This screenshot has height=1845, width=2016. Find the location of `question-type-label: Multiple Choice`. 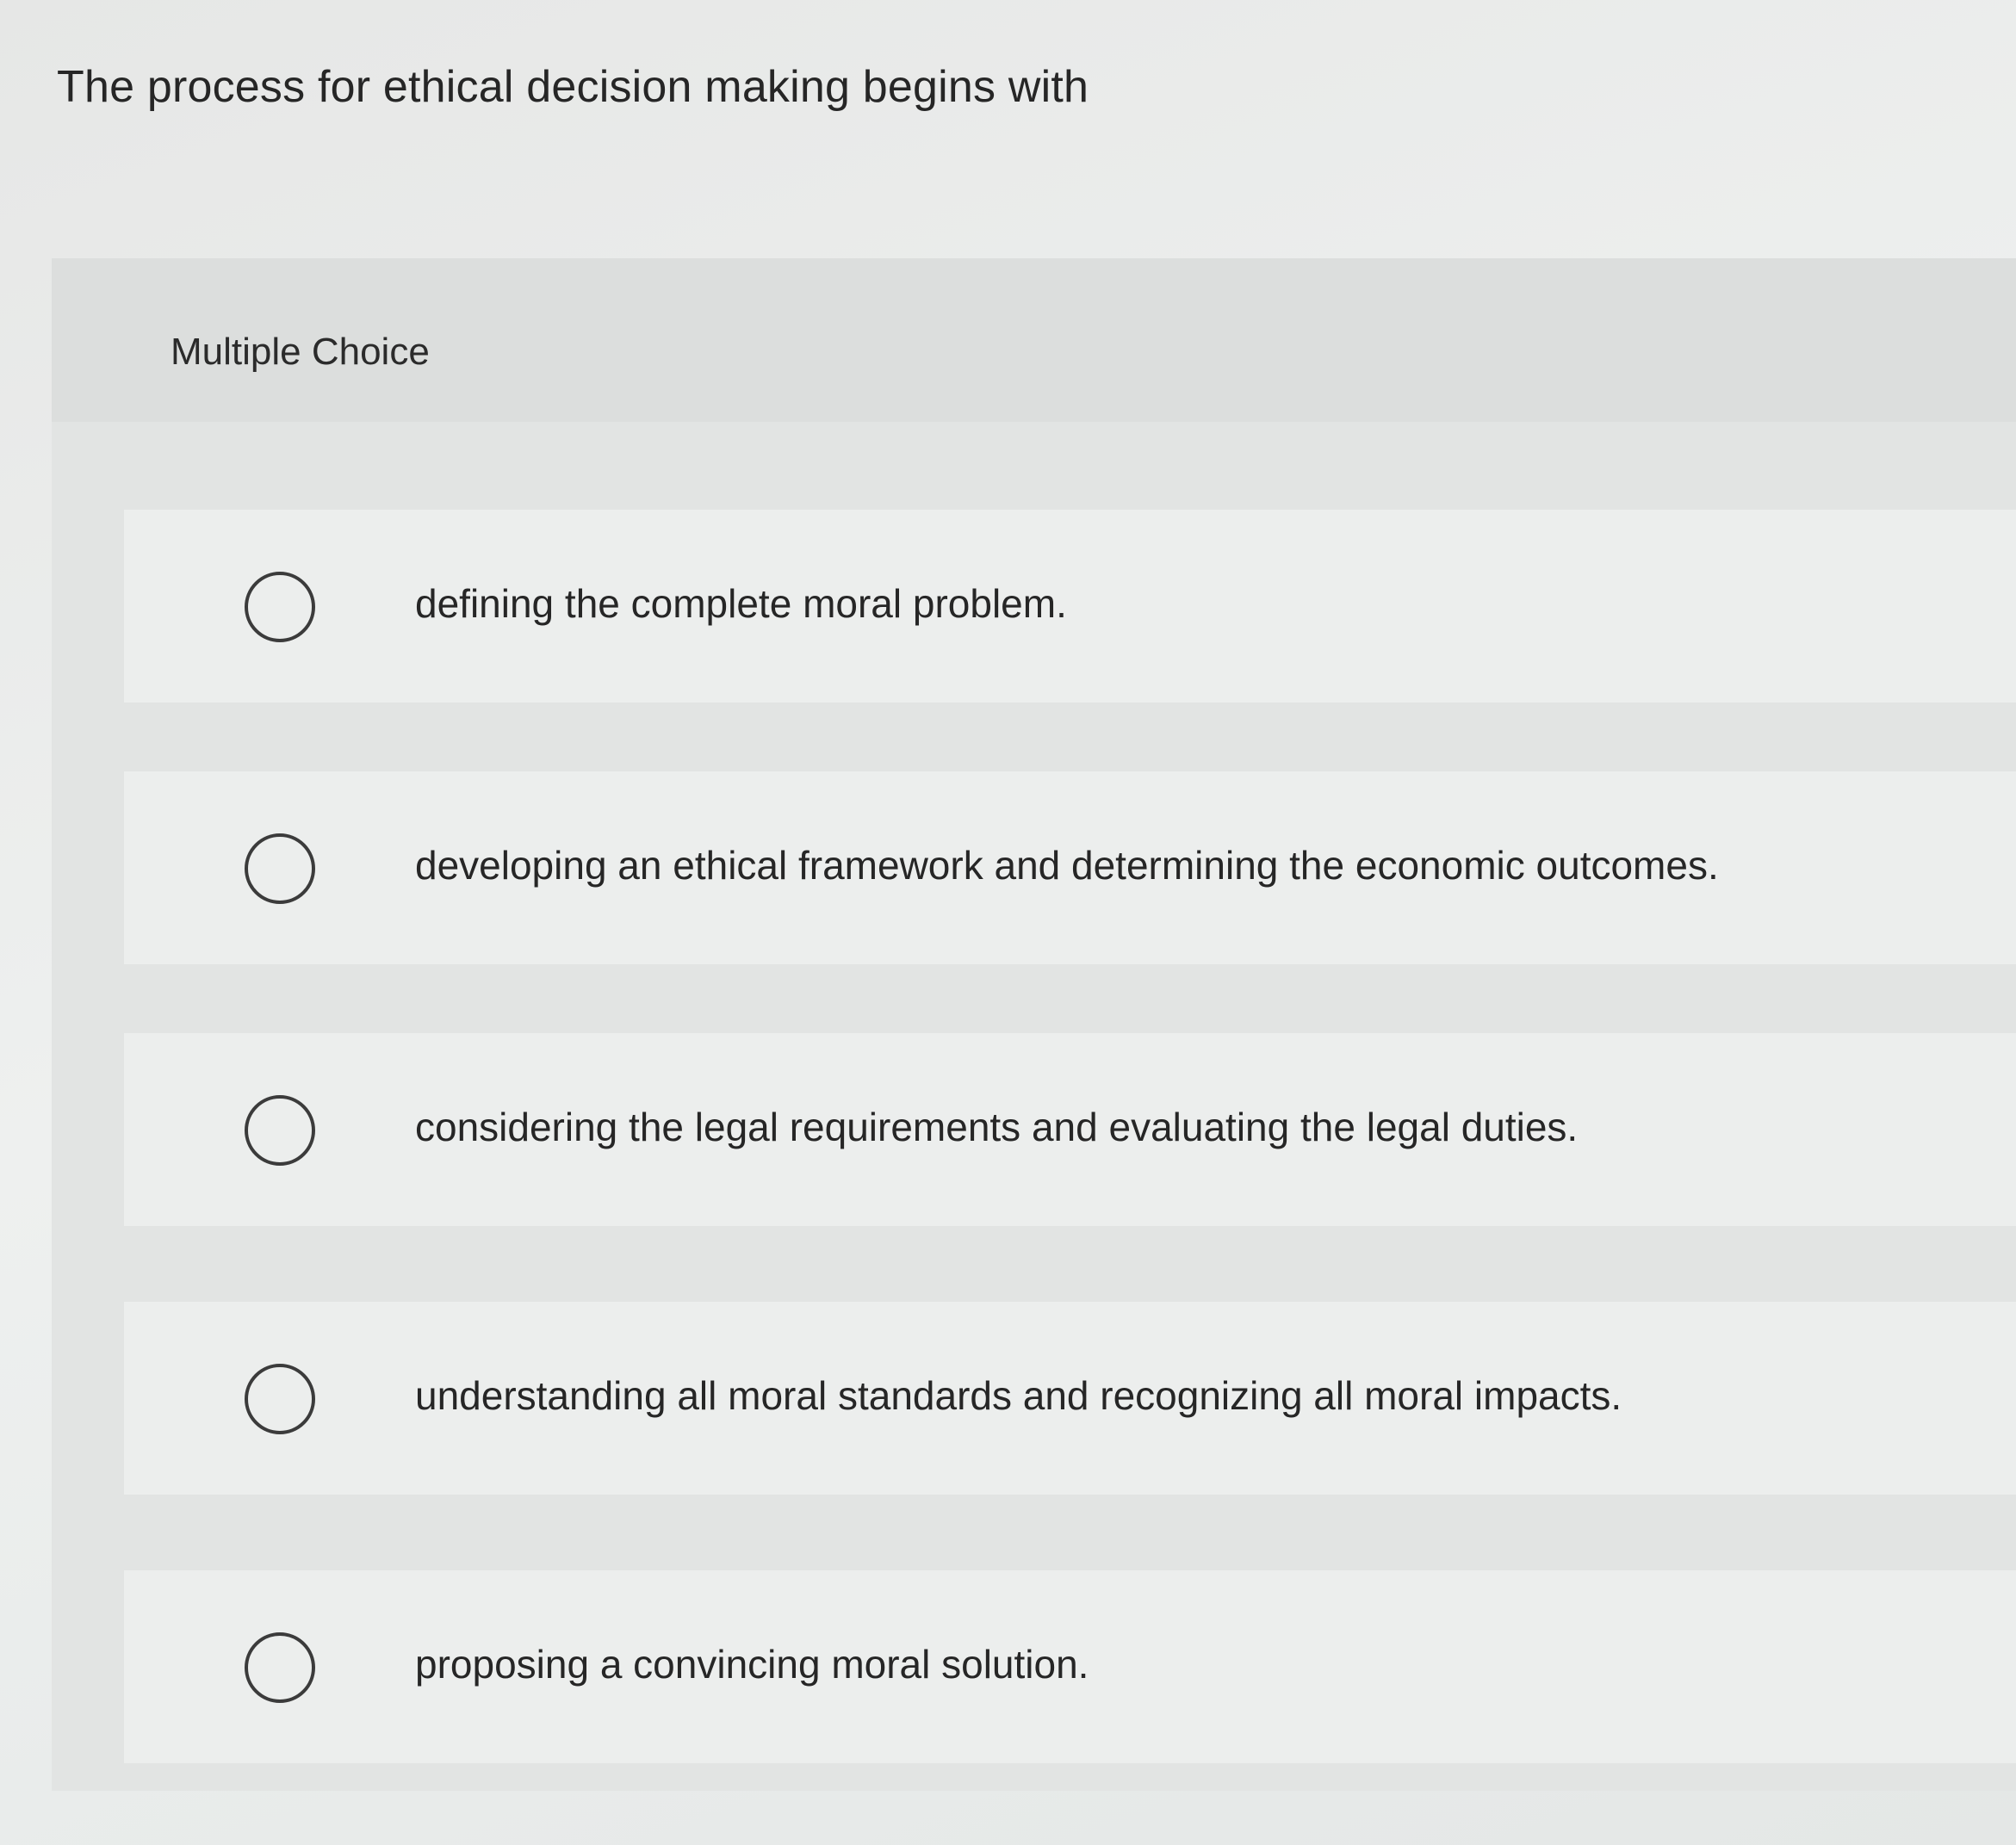

question-type-label: Multiple Choice is located at coordinates (300, 352).